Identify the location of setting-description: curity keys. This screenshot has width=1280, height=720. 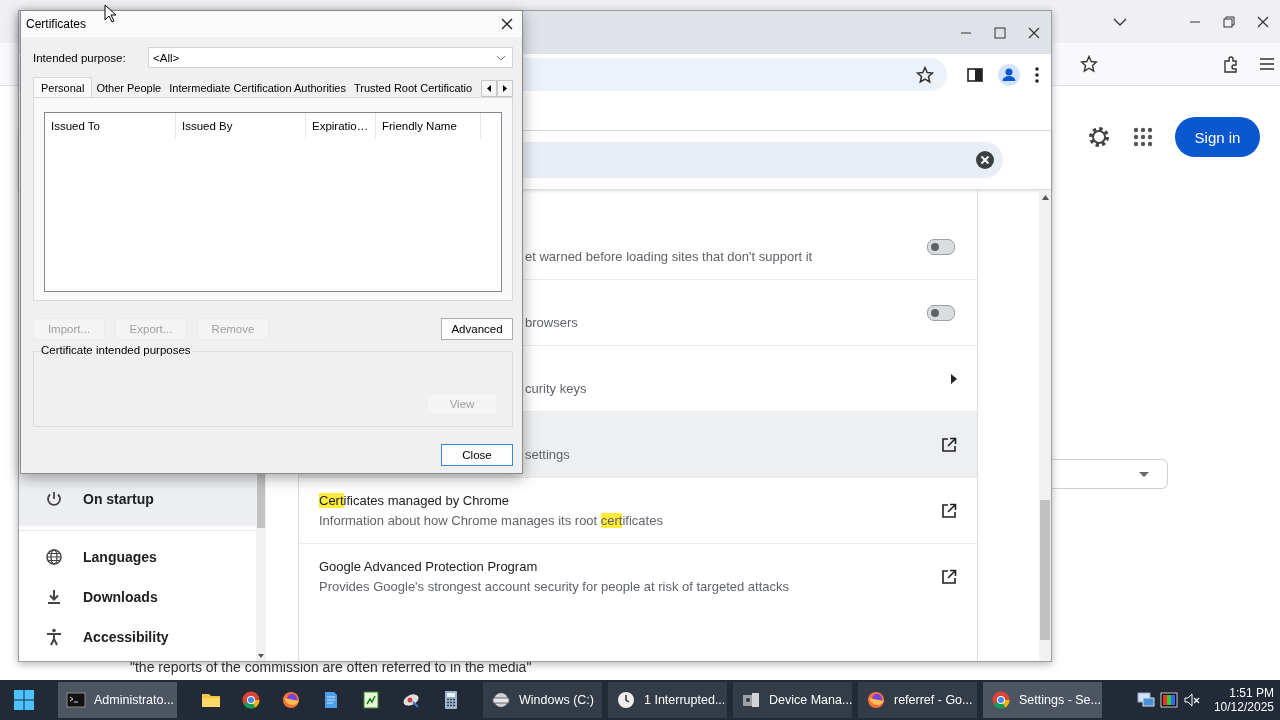
(556, 388).